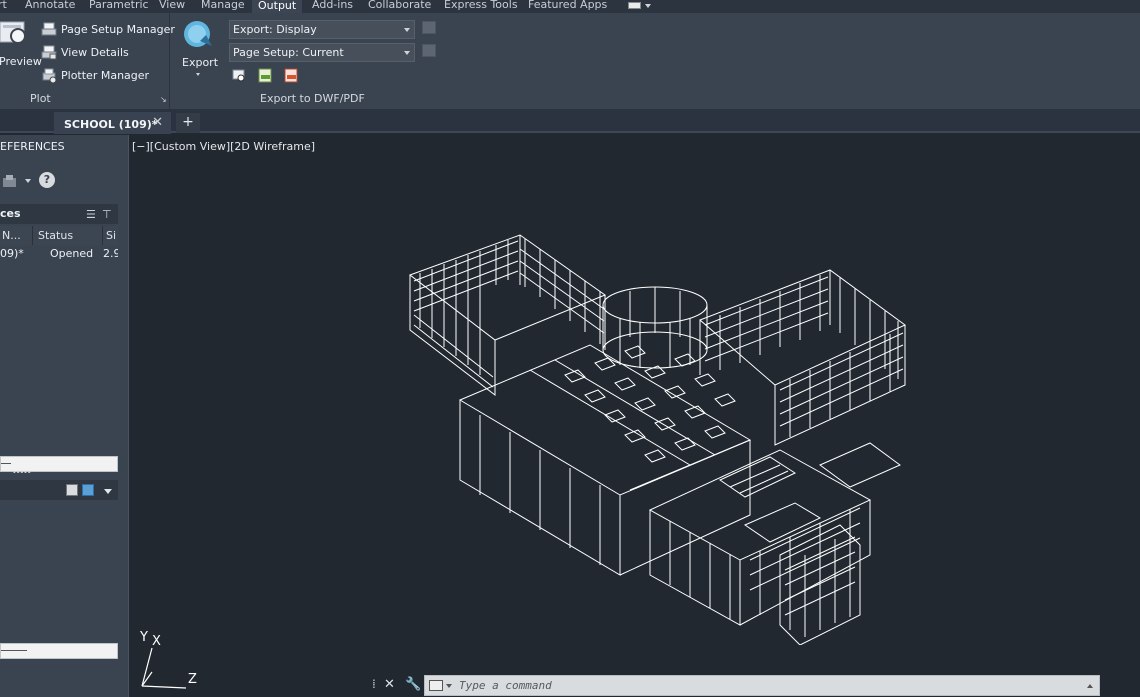  I want to click on preview-view-icon, so click(88, 490).